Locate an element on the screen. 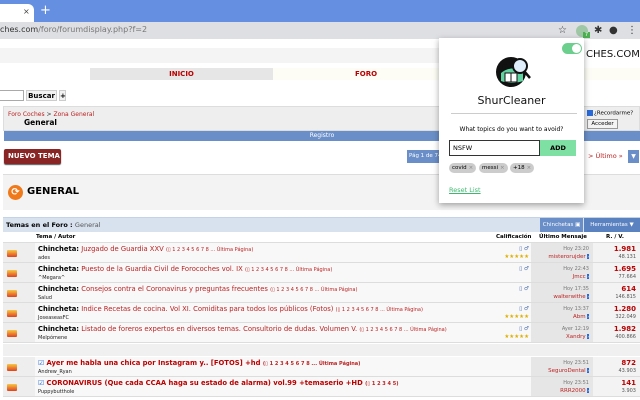 The image size is (640, 400). thread-author: ^Megara^ is located at coordinates (51, 278).